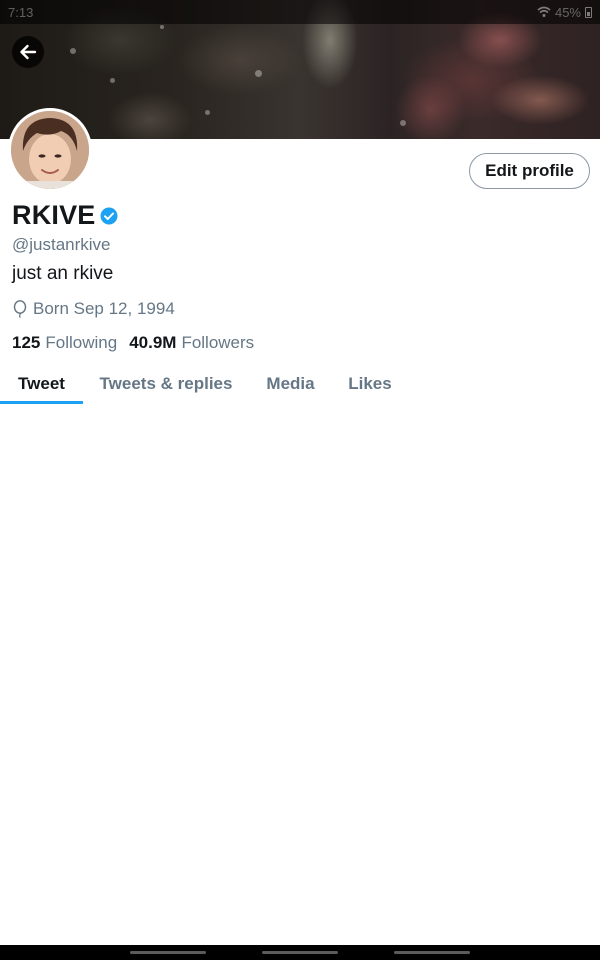 The image size is (600, 960). What do you see at coordinates (300, 12) in the screenshot?
I see `status-bar: 7:13 45%` at bounding box center [300, 12].